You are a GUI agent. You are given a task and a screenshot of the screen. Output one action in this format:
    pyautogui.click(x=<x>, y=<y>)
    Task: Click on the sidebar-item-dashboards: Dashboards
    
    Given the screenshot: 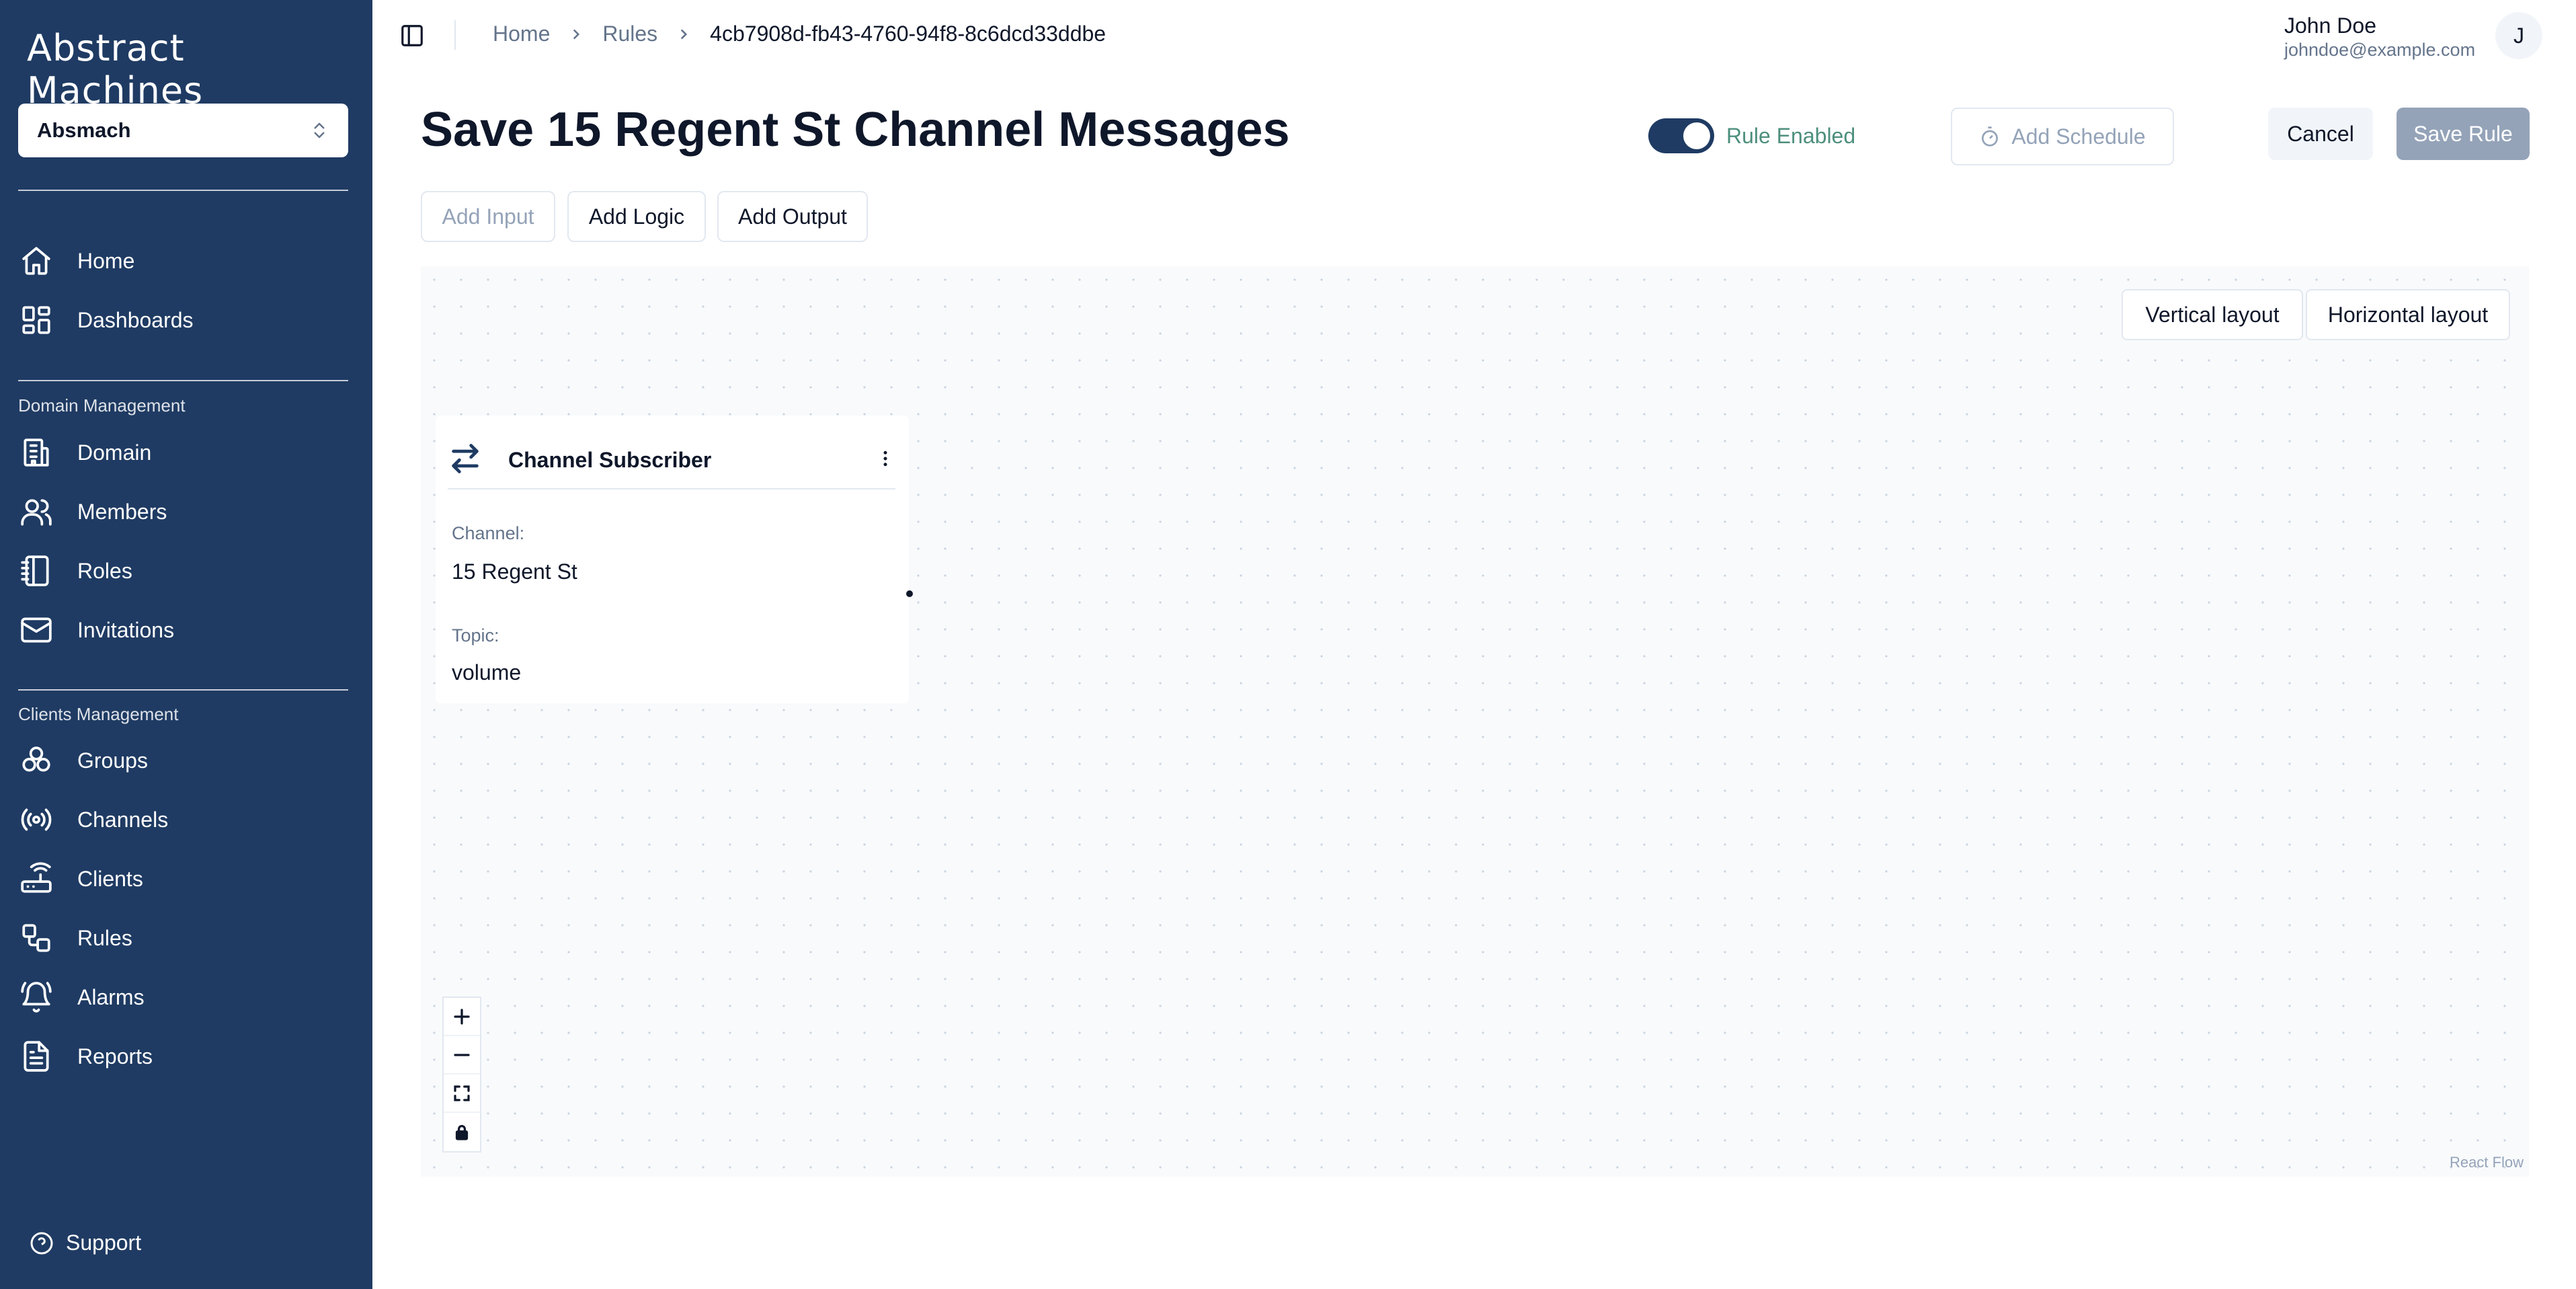 What is the action you would take?
    pyautogui.click(x=183, y=320)
    